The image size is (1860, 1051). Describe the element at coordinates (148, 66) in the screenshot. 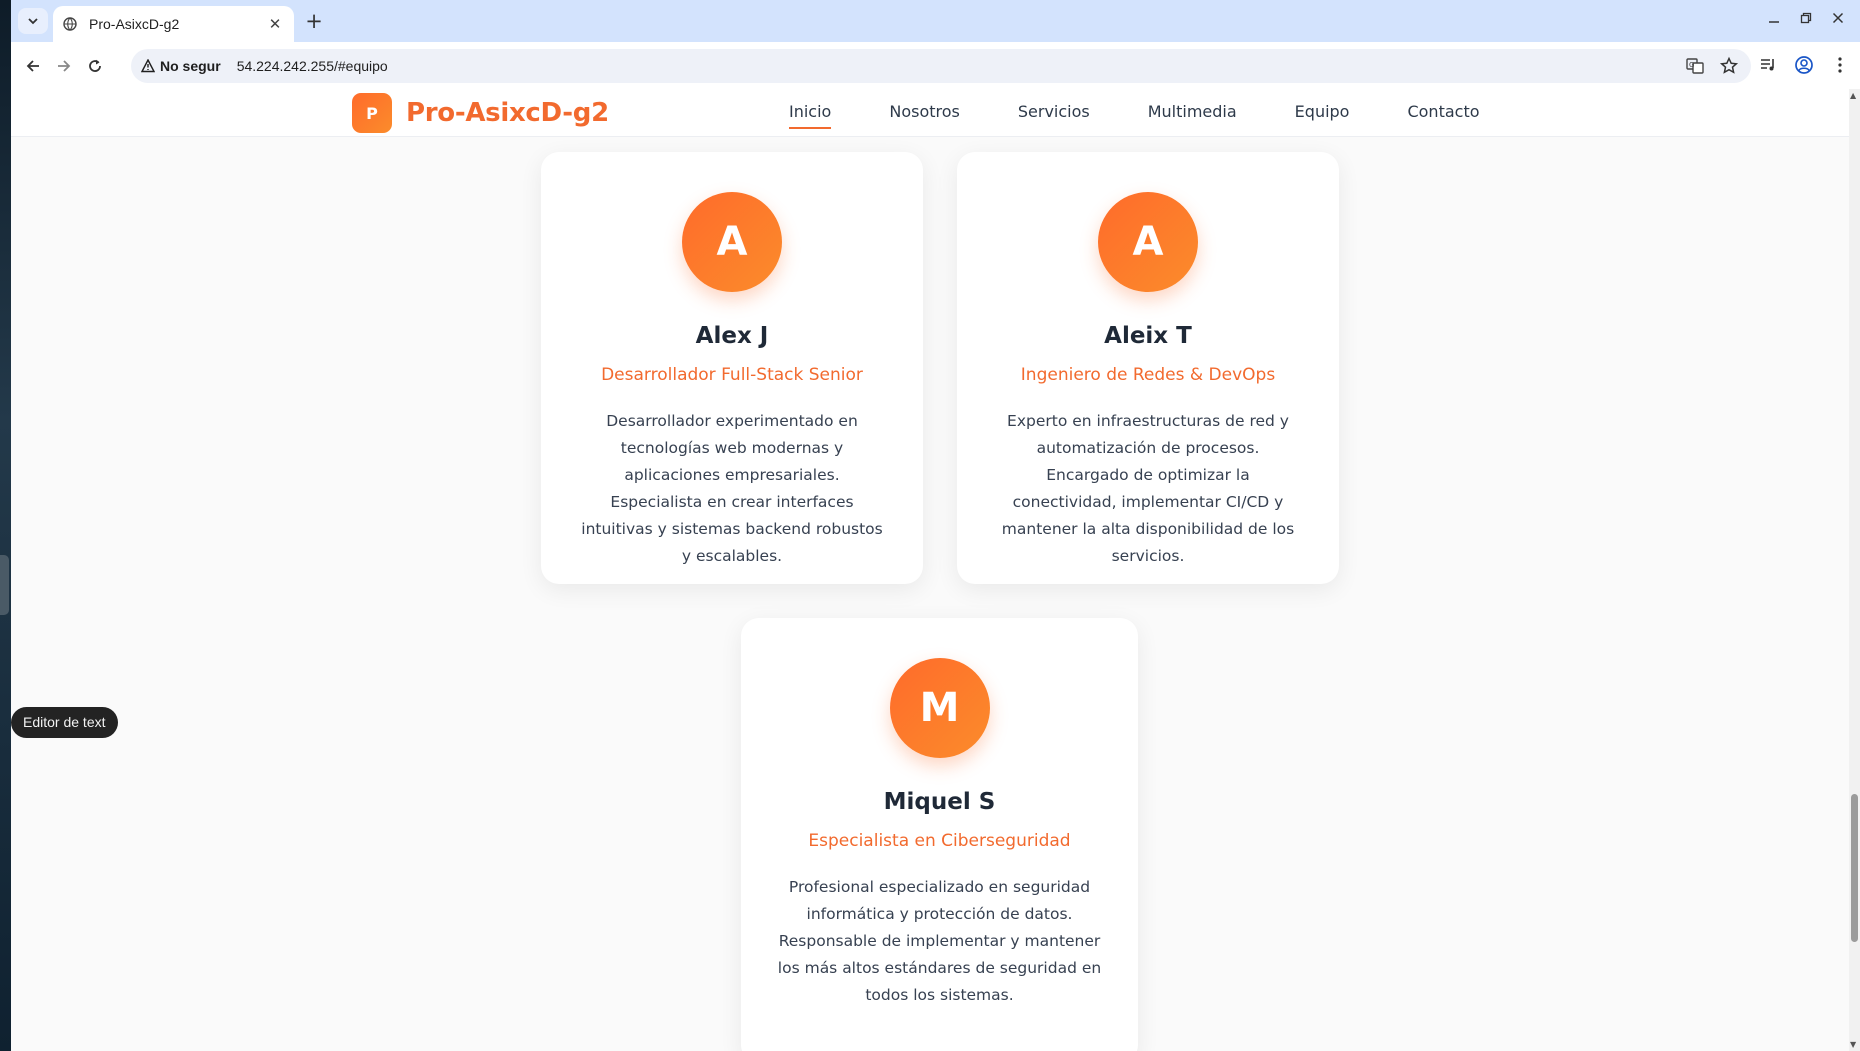

I see `warning-icon` at that location.